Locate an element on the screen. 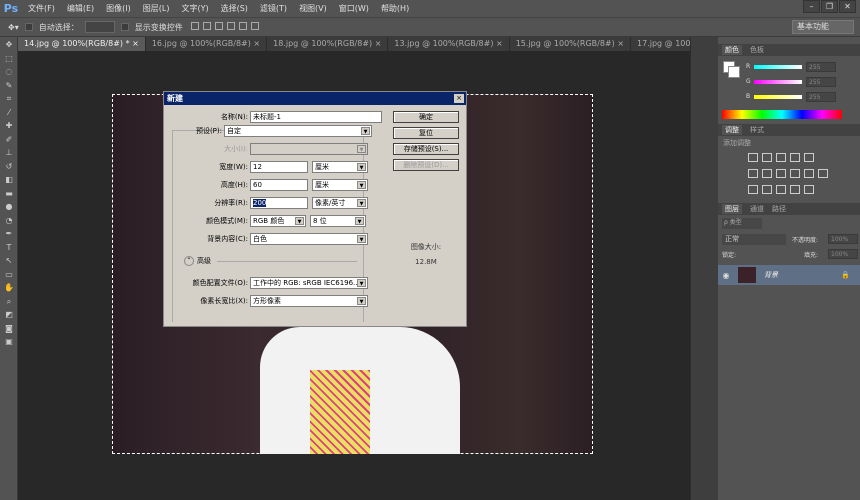 This screenshot has width=860, height=500. shape-tool-icon: ▭ is located at coordinates (9, 275).